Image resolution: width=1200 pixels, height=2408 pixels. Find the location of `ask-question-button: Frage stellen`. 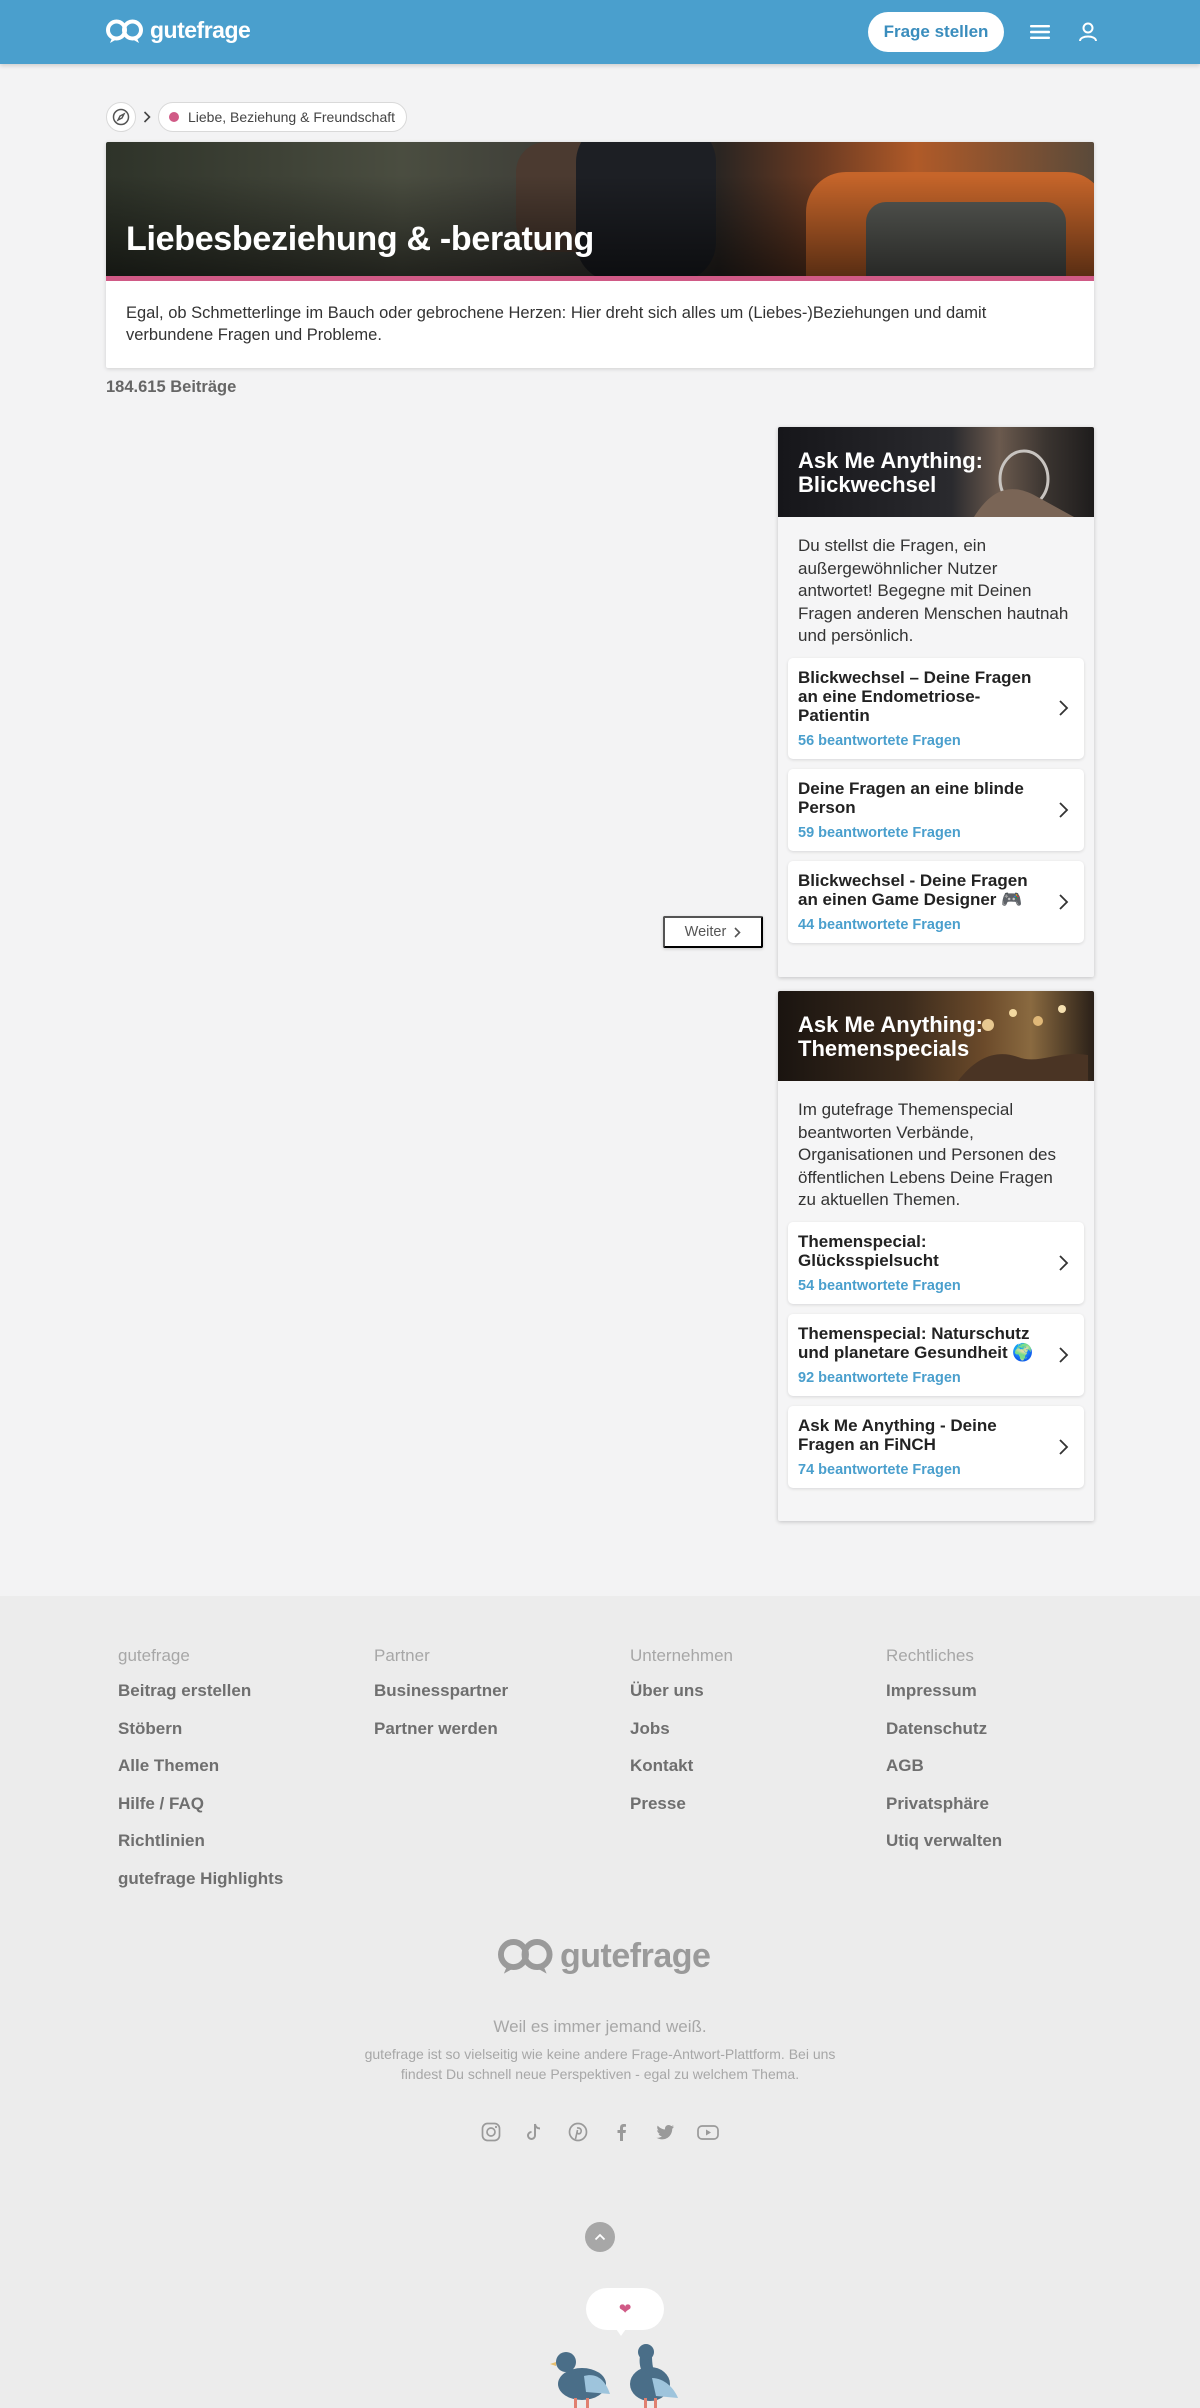

ask-question-button: Frage stellen is located at coordinates (936, 32).